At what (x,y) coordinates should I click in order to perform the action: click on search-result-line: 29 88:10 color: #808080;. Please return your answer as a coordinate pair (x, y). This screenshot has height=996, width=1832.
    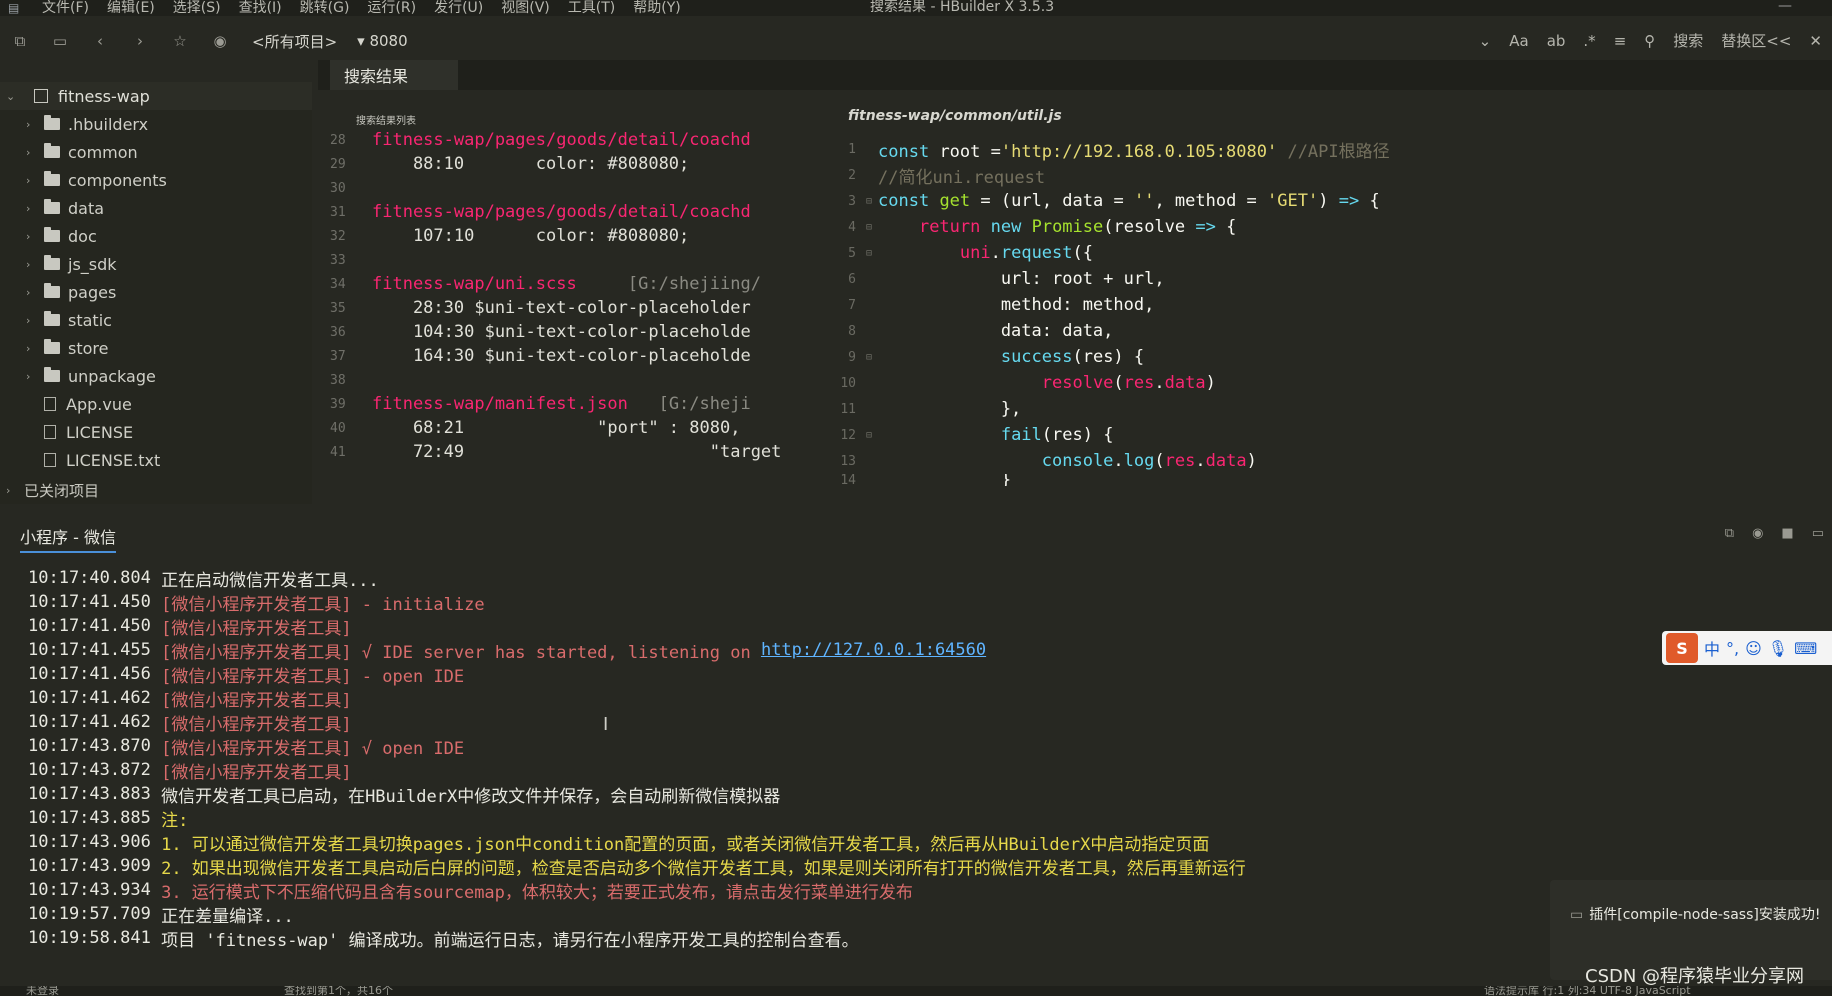
    Looking at the image, I should click on (567, 164).